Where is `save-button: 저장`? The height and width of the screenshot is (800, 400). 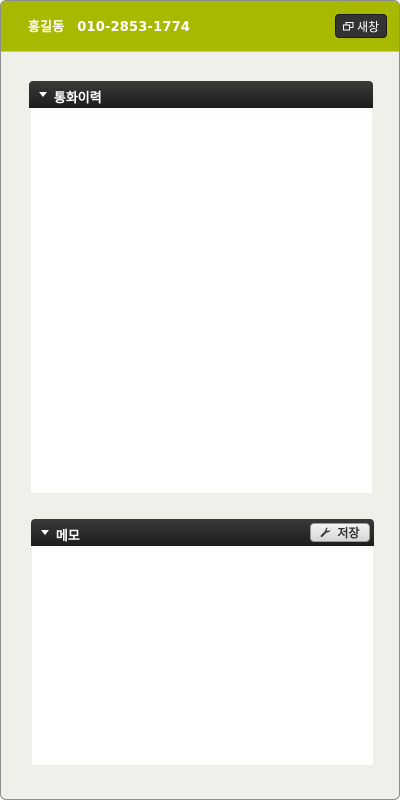 save-button: 저장 is located at coordinates (340, 532).